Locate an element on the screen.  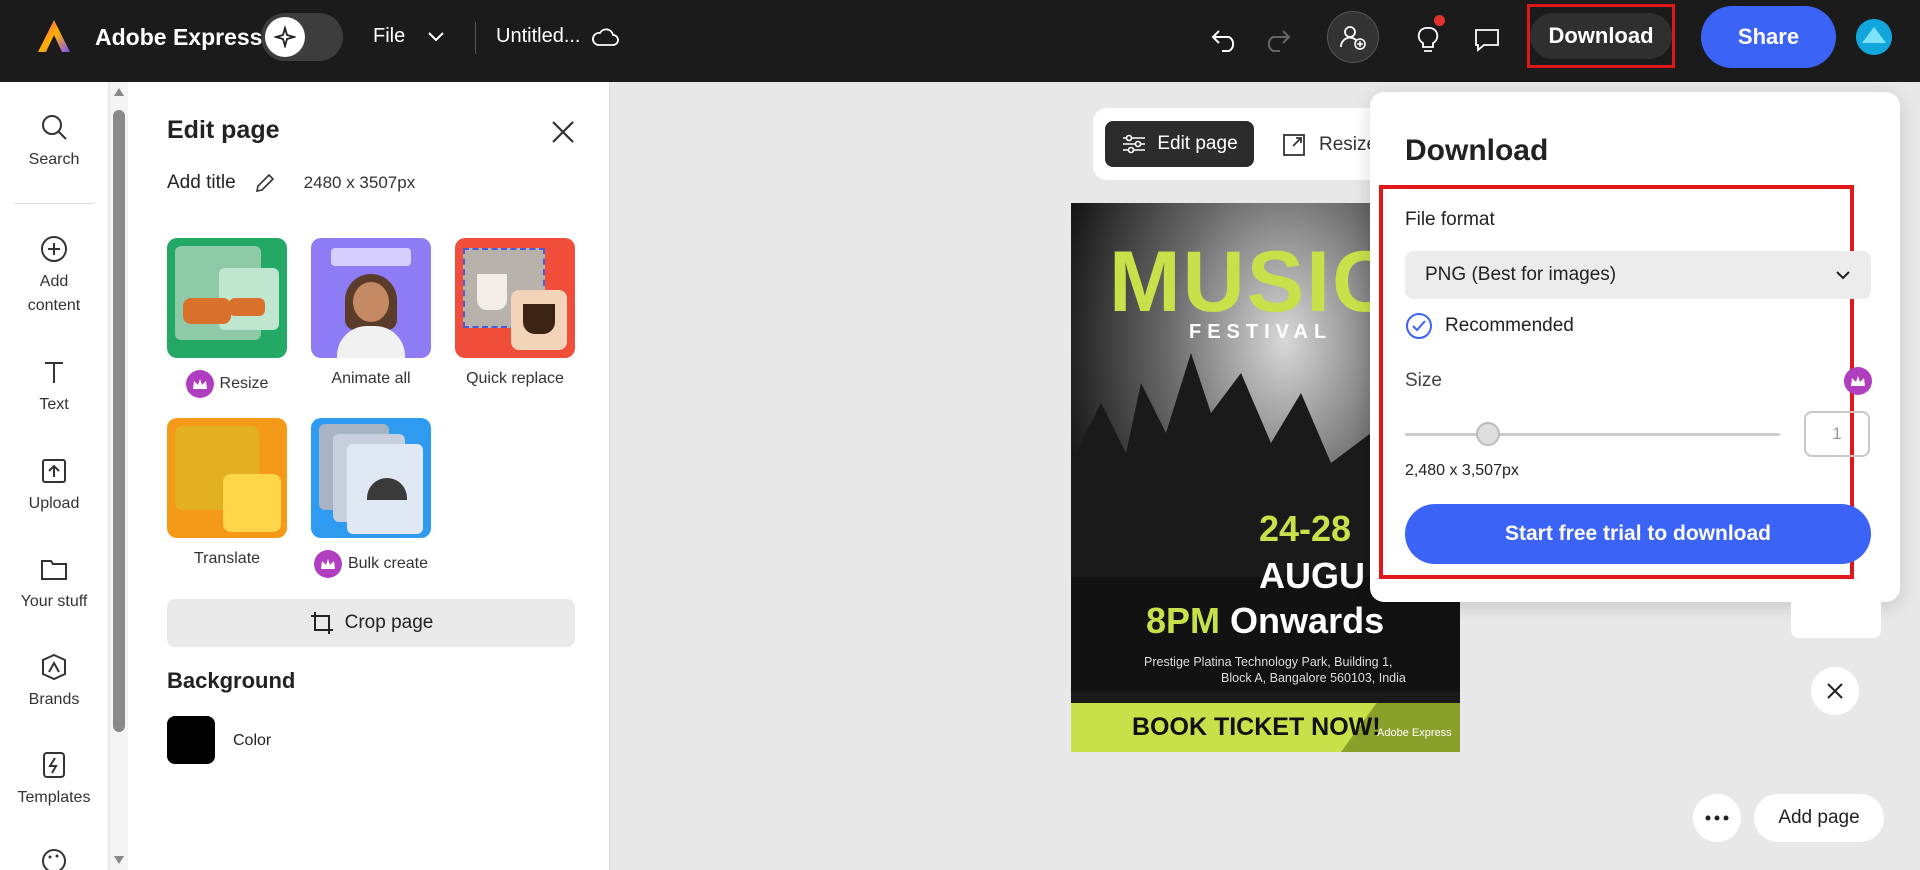
download-button-highlight: Download is located at coordinates (1601, 36).